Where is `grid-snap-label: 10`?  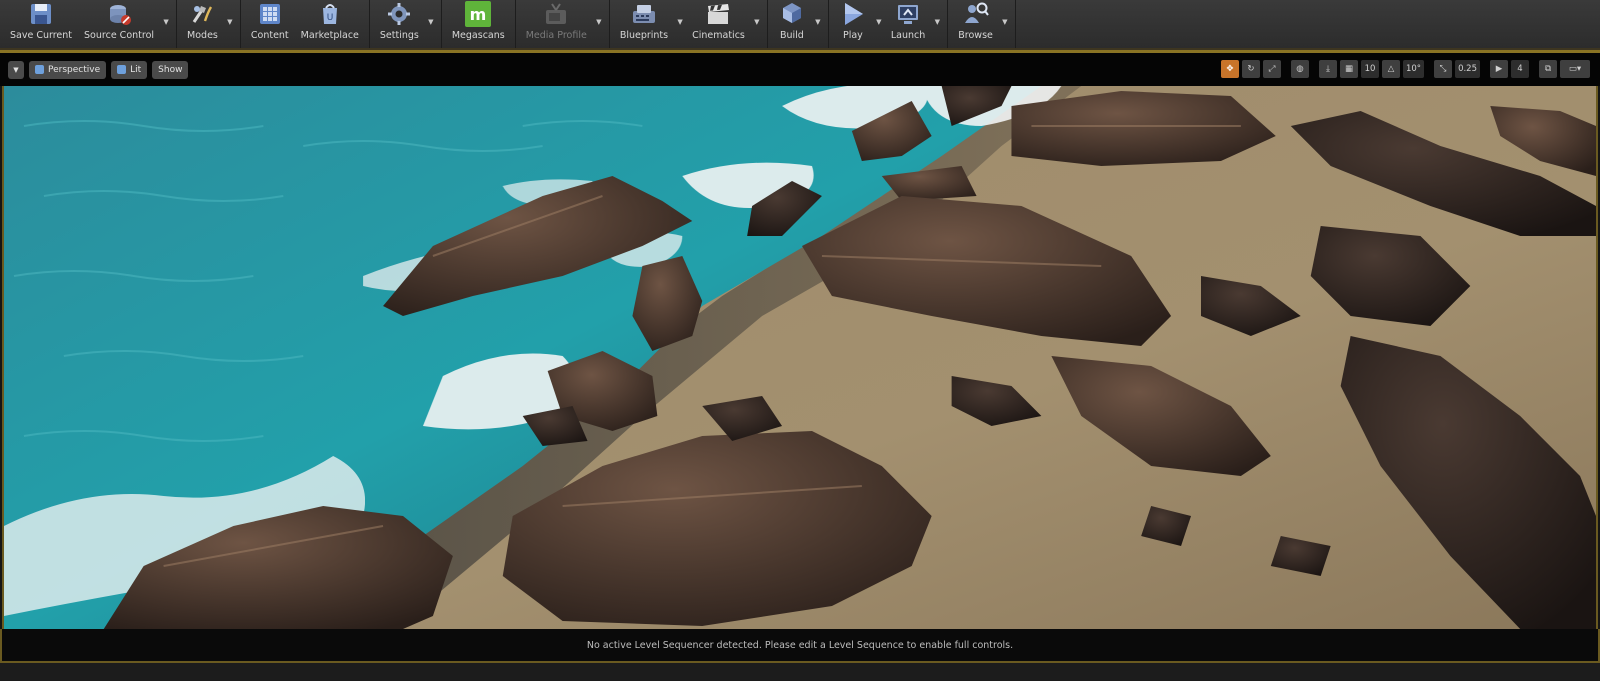
grid-snap-label: 10 is located at coordinates (1370, 69).